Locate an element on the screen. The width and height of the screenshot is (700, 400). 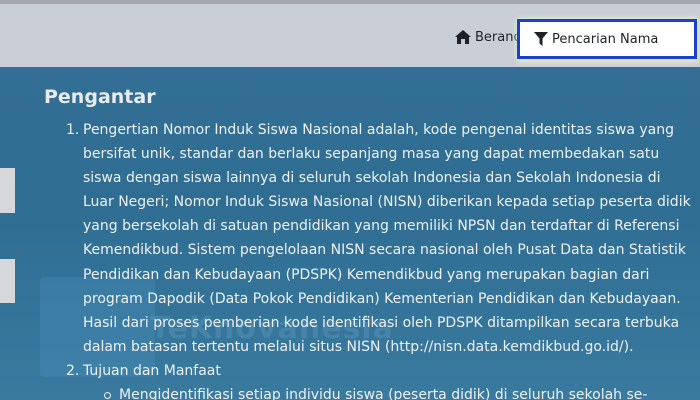
nav-search-name-link: Pencarian Nama is located at coordinates (607, 39).